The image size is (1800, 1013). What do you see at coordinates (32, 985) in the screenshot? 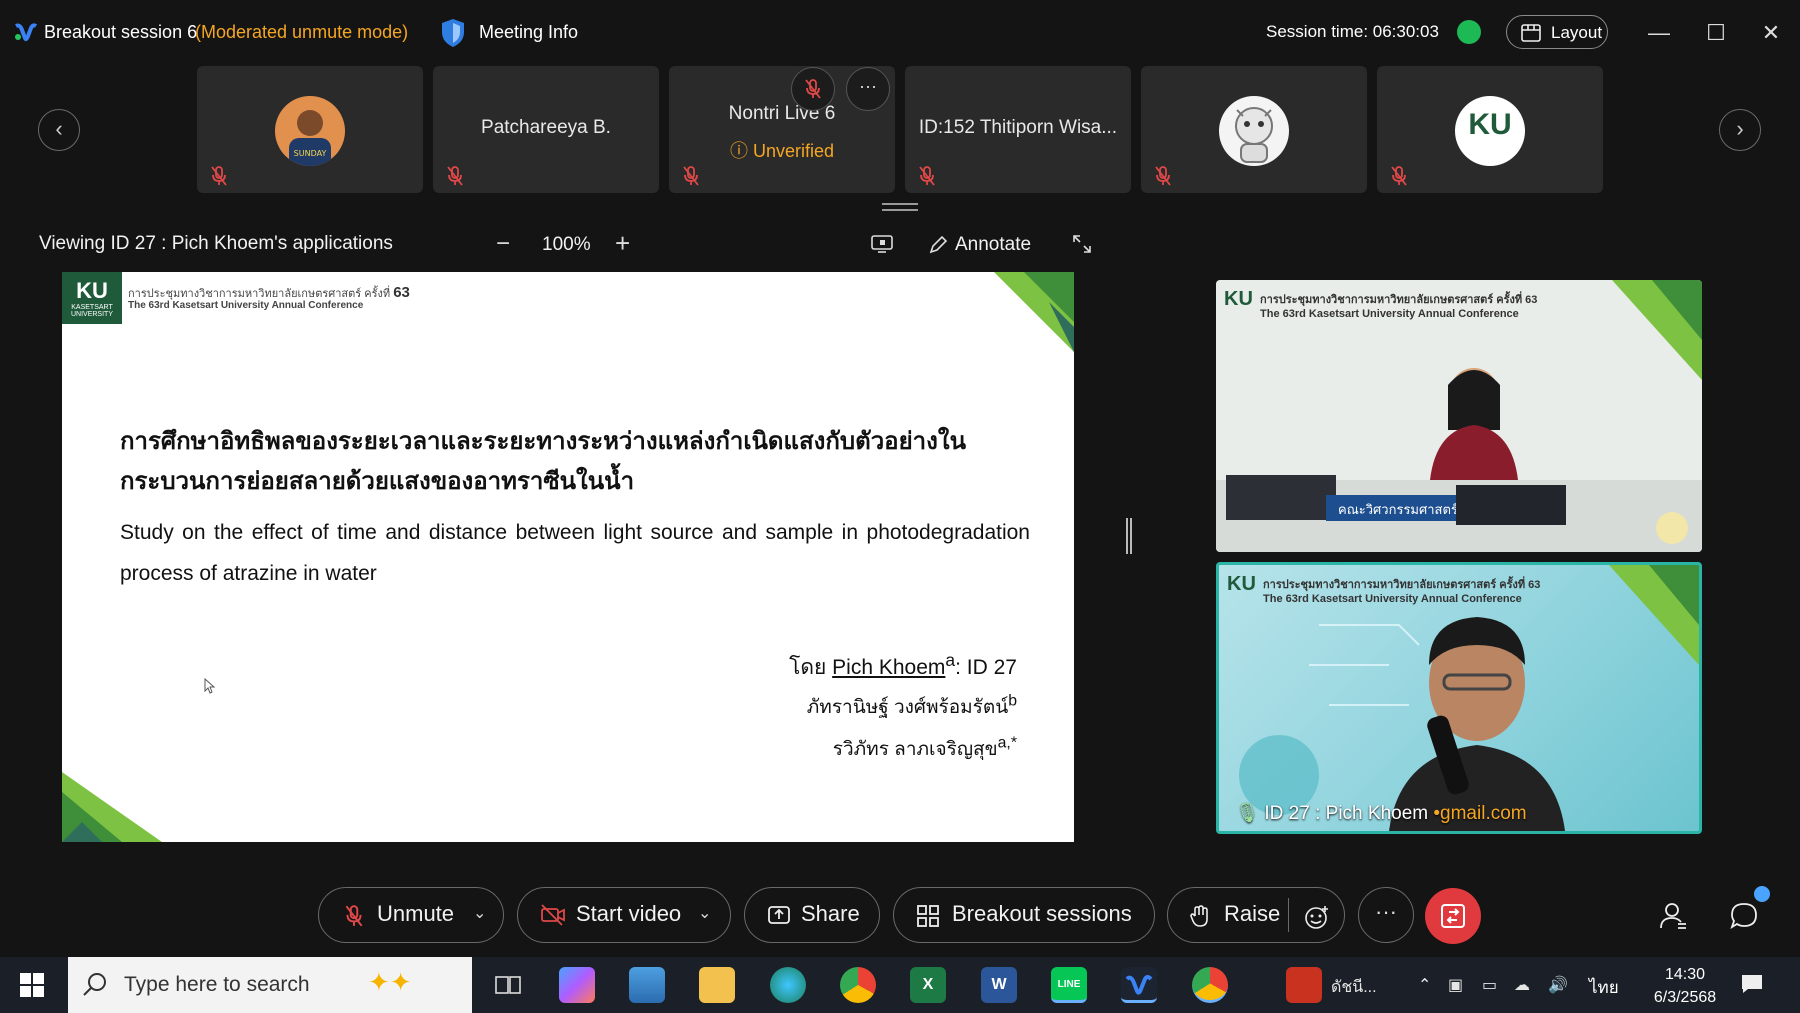
I see `windows-start-icon` at bounding box center [32, 985].